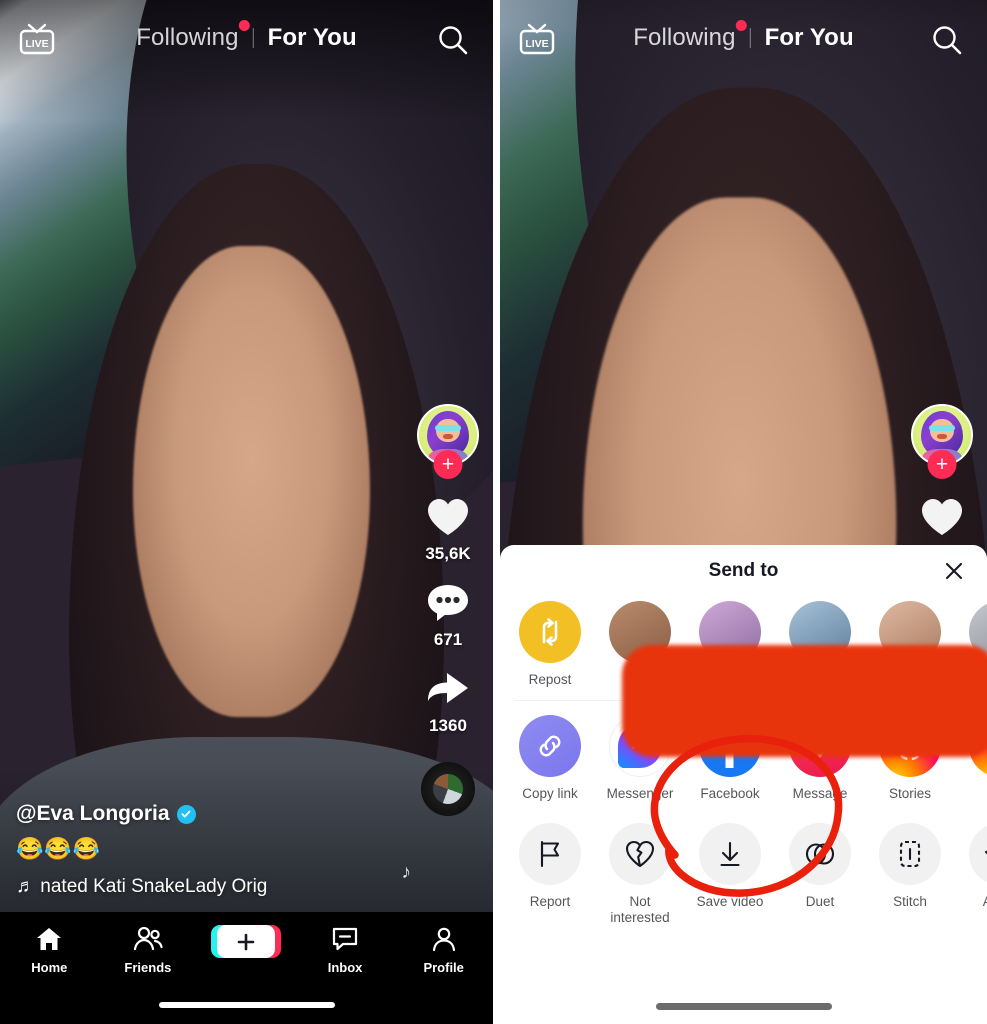 The image size is (987, 1024). I want to click on repost-label: Repost, so click(550, 679).